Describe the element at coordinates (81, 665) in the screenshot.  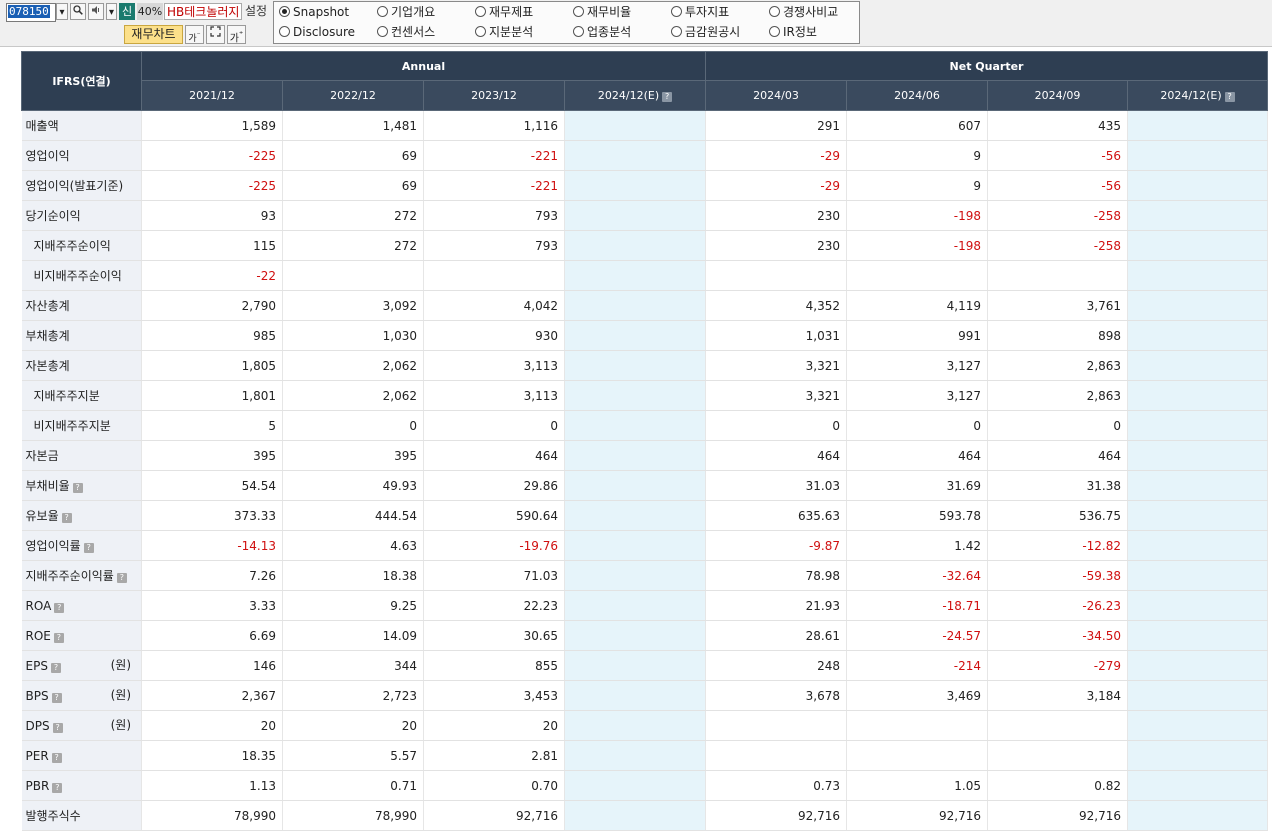
I see `row-label: EPS? (원)` at that location.